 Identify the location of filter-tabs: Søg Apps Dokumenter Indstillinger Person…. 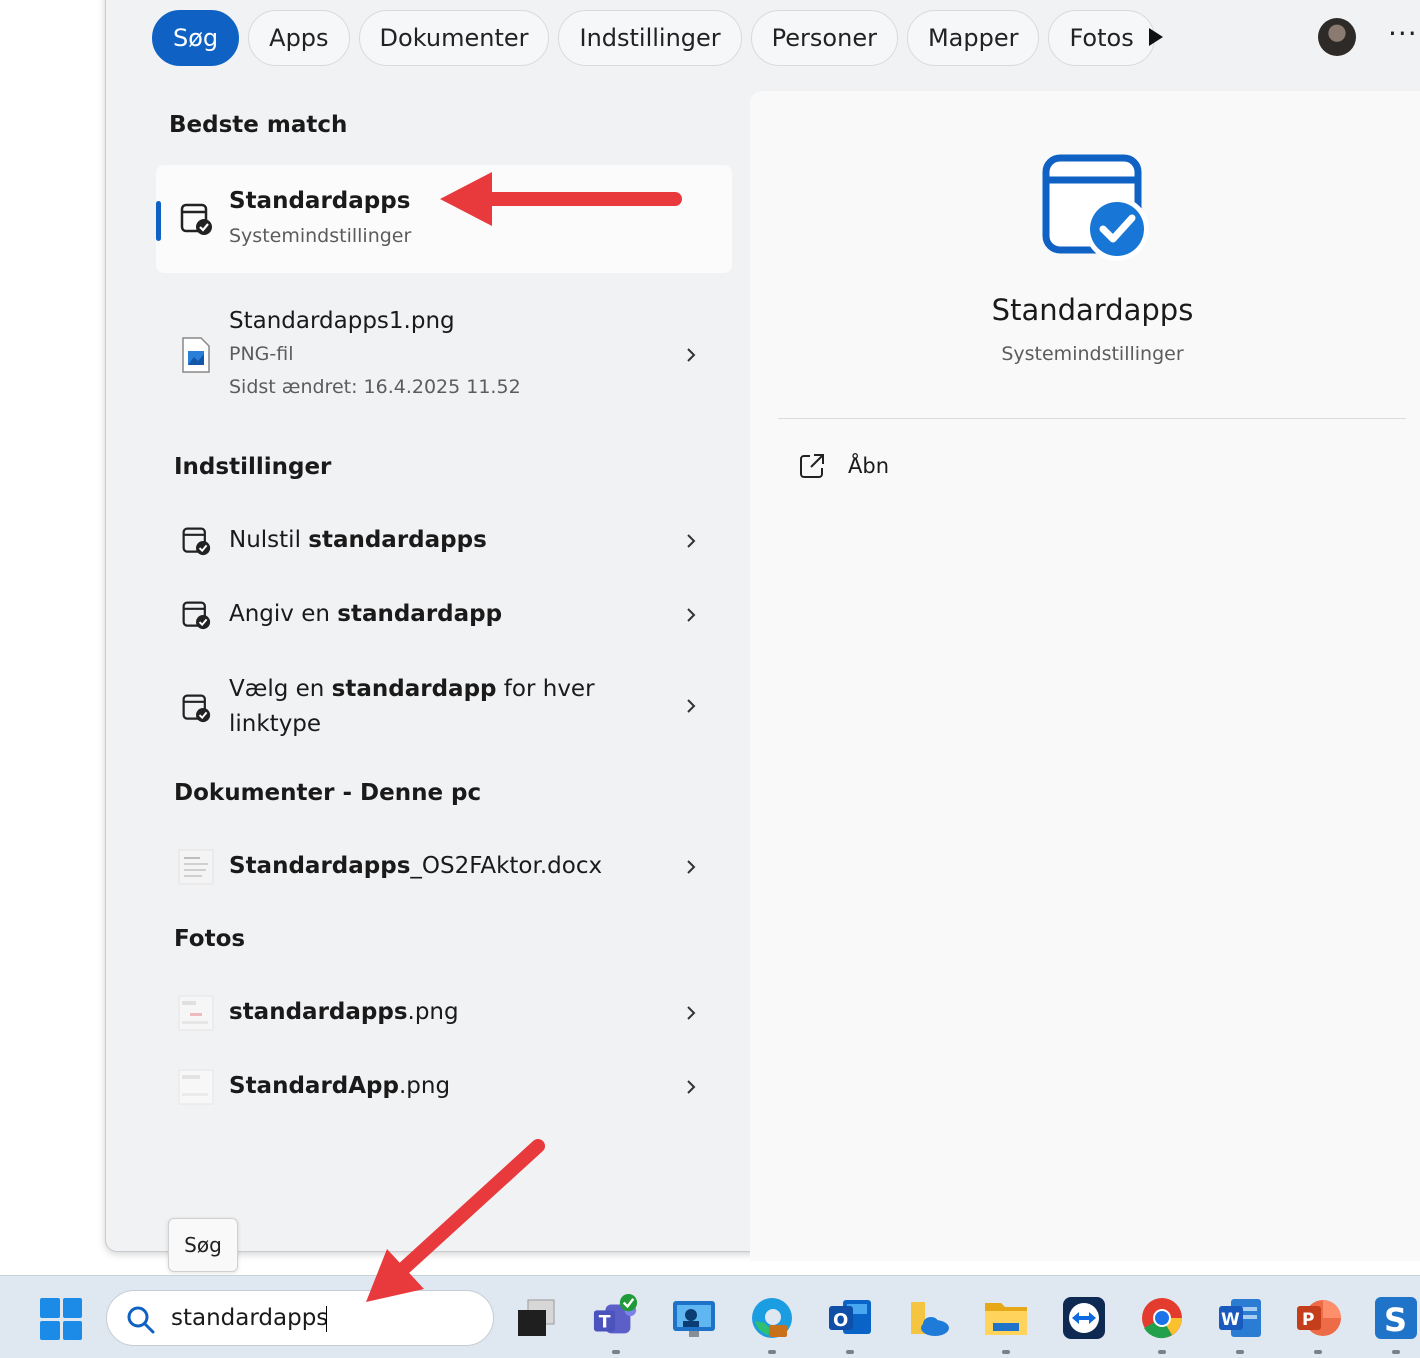
(653, 38).